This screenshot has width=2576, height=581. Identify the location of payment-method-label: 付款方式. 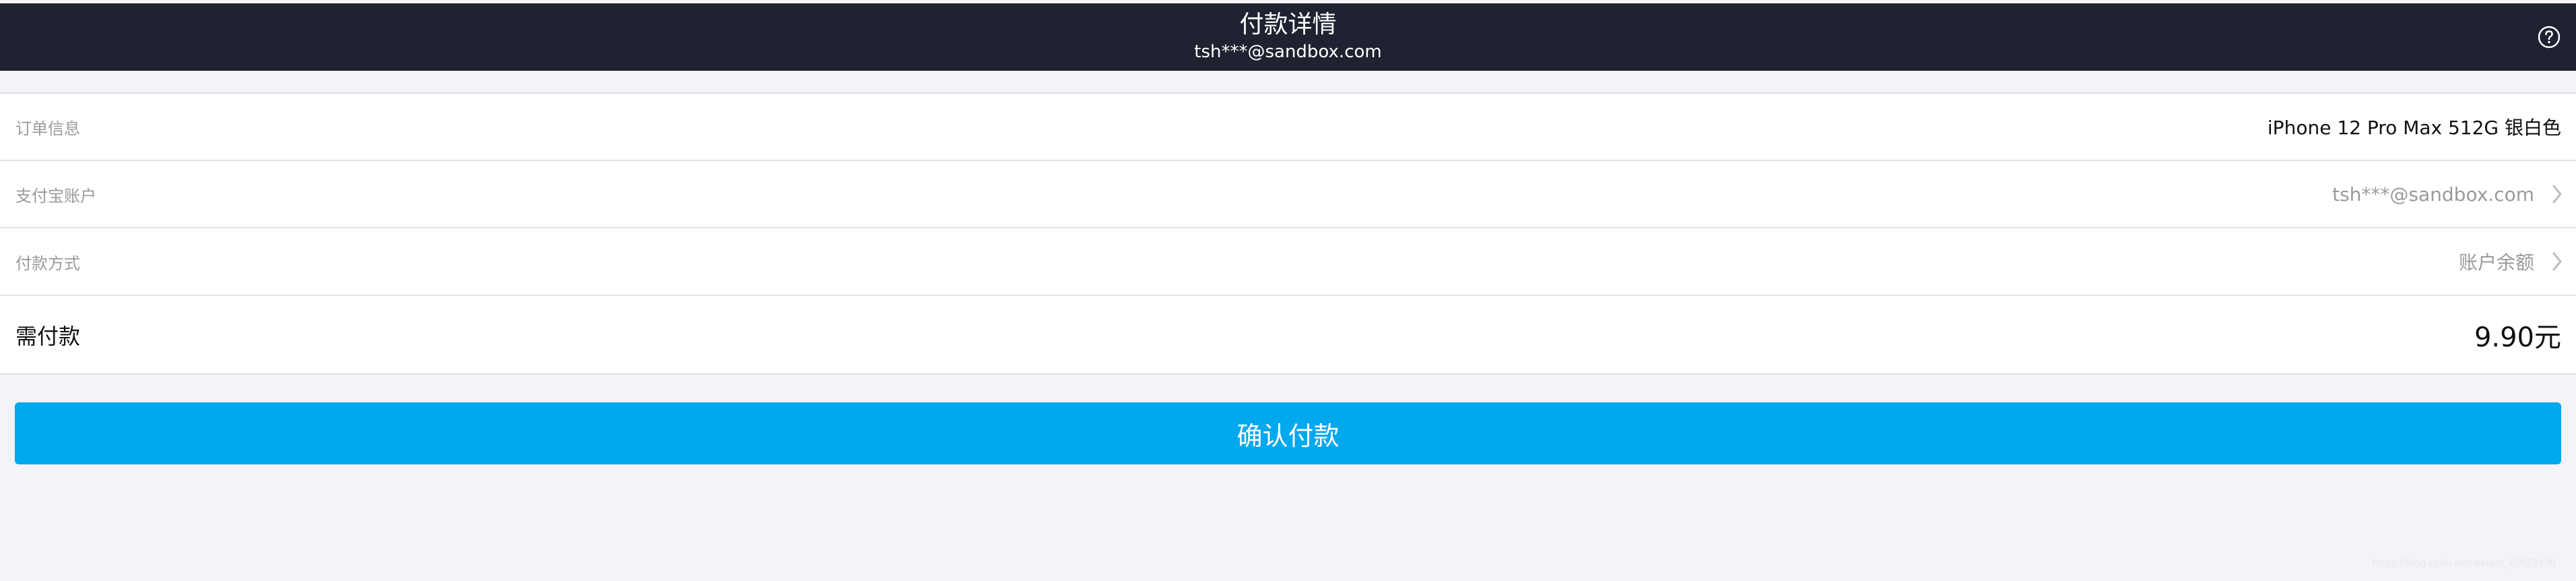
(47, 263).